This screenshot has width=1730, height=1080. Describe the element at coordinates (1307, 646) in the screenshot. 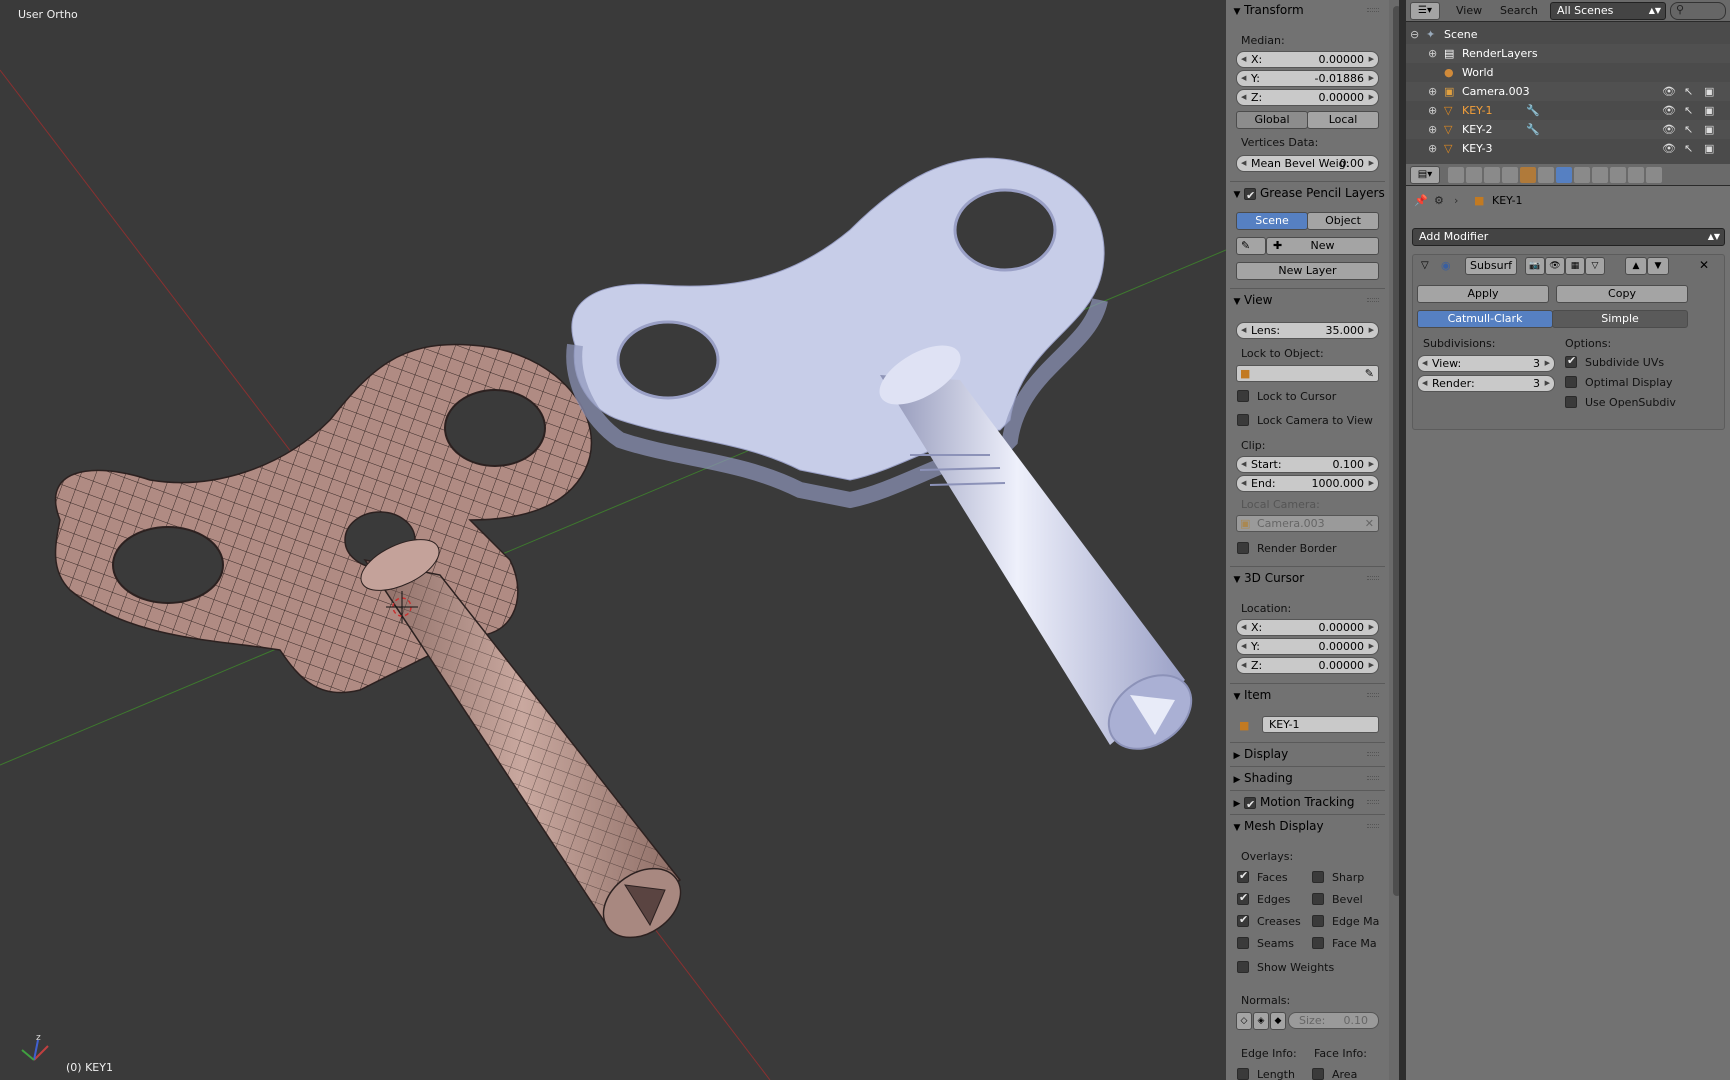

I see `cursor-y-field: ◀ Y: 0.00000 ▶` at that location.